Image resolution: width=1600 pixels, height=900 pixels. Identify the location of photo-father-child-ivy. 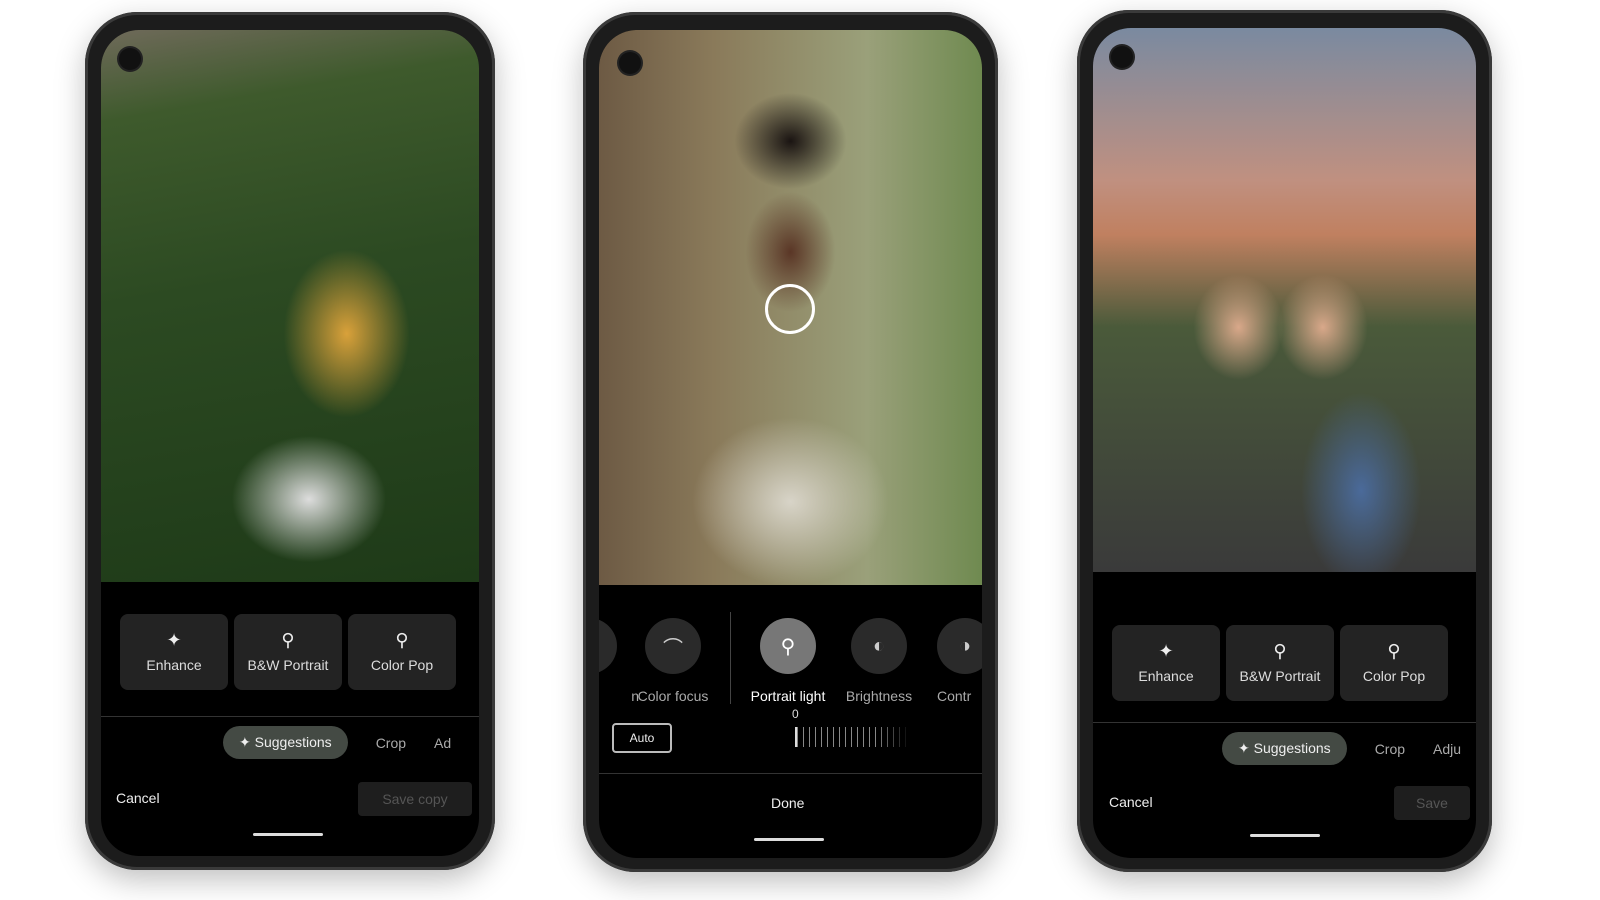
(290, 306).